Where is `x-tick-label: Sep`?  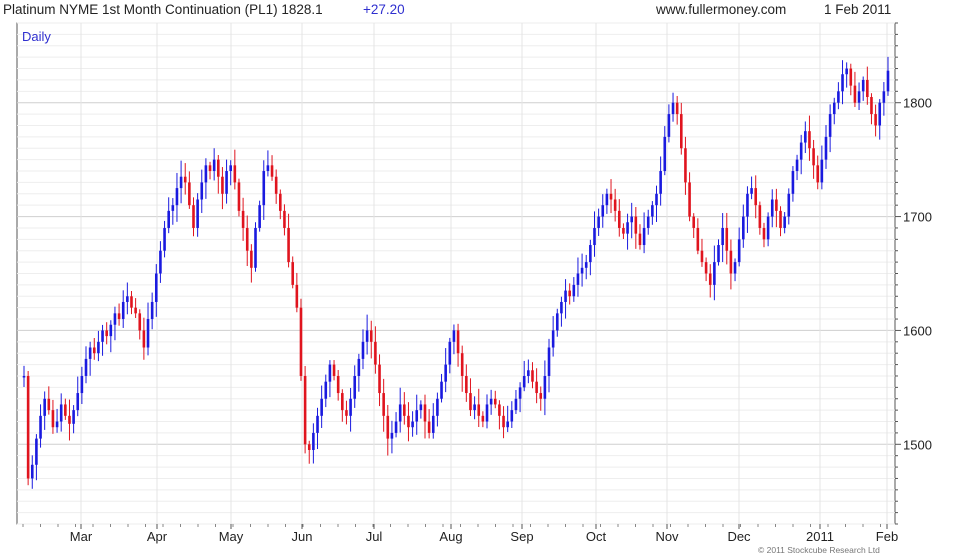
x-tick-label: Sep is located at coordinates (521, 536).